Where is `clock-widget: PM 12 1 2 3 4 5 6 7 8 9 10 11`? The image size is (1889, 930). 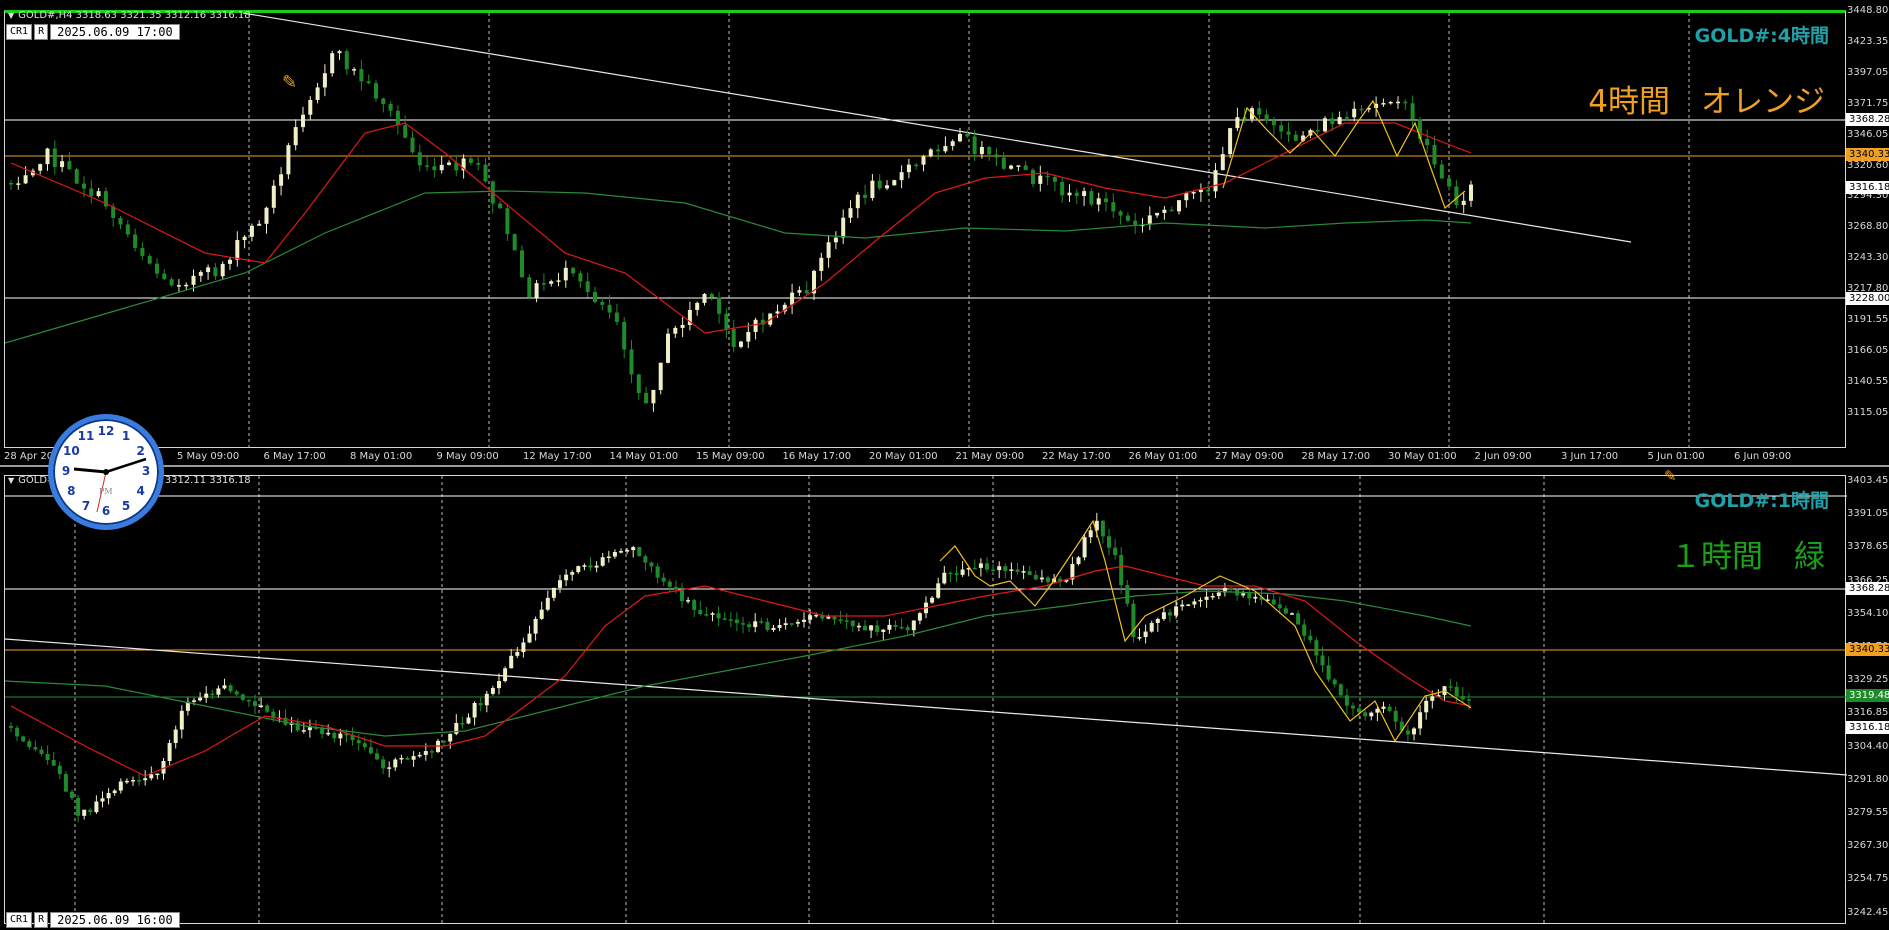 clock-widget: PM 12 1 2 3 4 5 6 7 8 9 10 11 is located at coordinates (106, 472).